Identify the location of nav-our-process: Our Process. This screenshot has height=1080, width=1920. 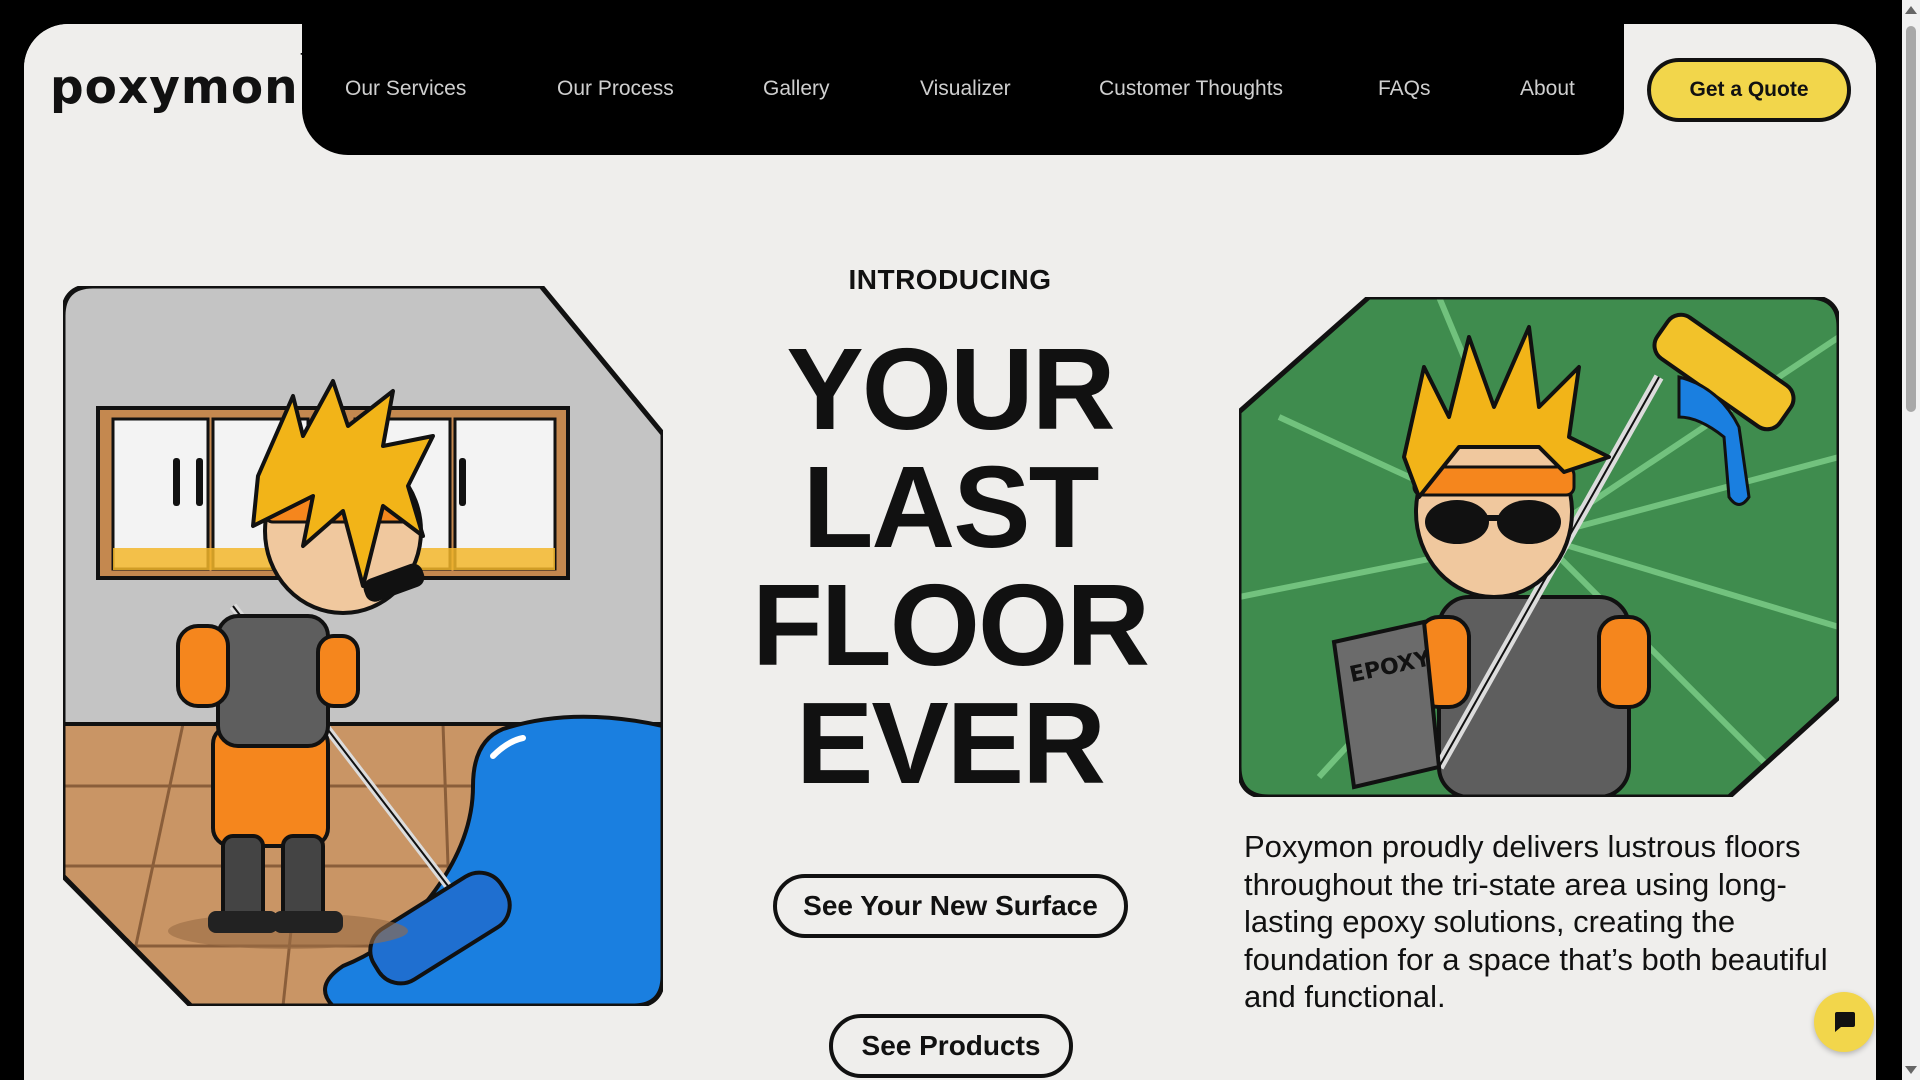
(615, 89).